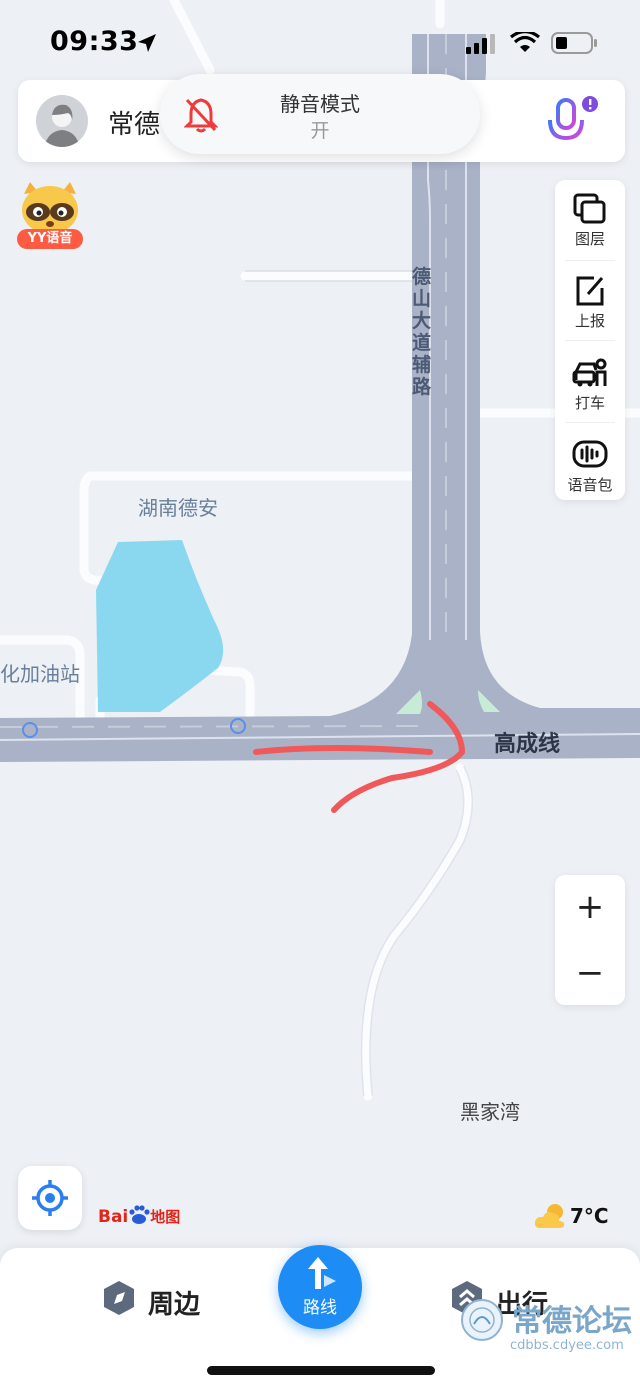  What do you see at coordinates (527, 744) in the screenshot?
I see `road-label-horizontal: 高成线` at bounding box center [527, 744].